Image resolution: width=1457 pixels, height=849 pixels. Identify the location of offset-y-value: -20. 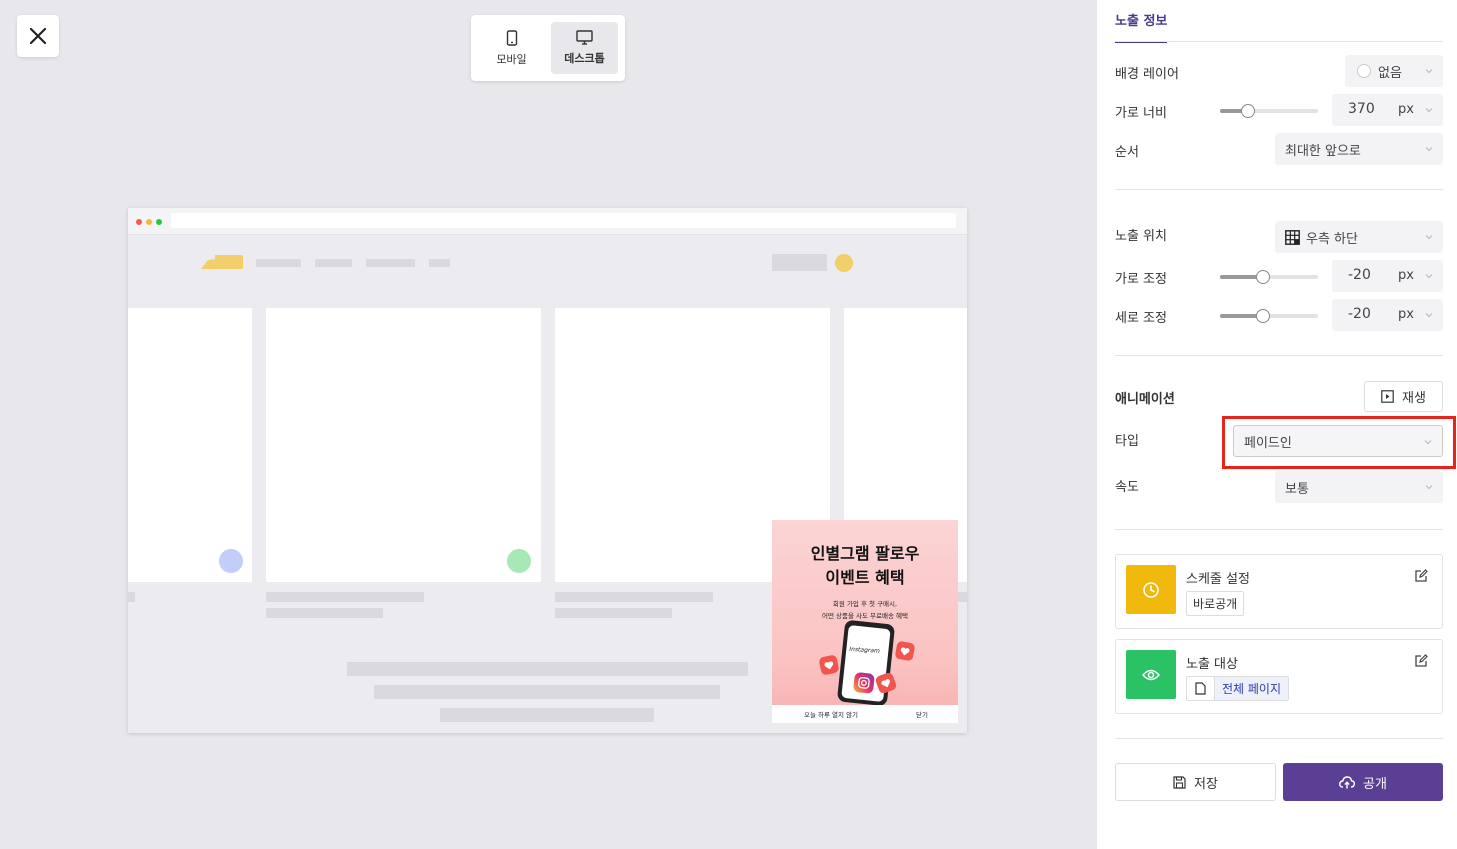
(1359, 314).